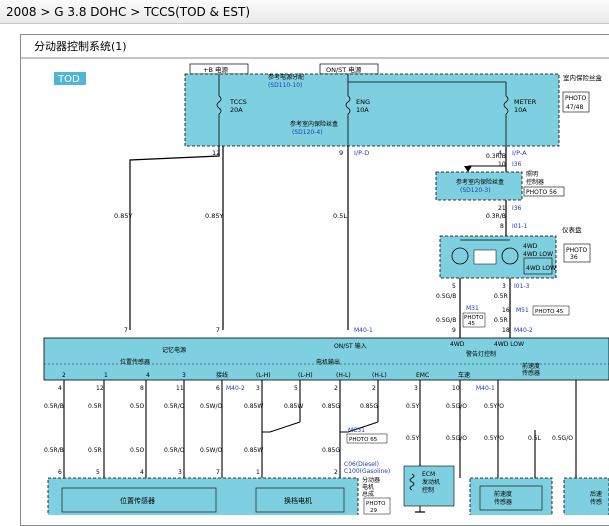  Describe the element at coordinates (68, 79) in the screenshot. I see `tod-tag-label: TOD` at that location.